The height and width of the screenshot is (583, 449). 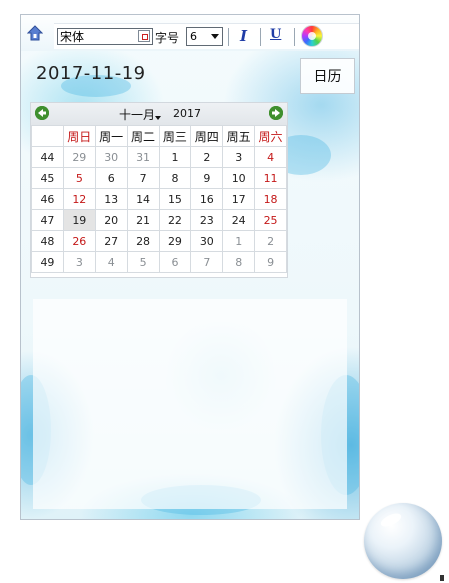 What do you see at coordinates (175, 199) in the screenshot?
I see `calendar-day: 15` at bounding box center [175, 199].